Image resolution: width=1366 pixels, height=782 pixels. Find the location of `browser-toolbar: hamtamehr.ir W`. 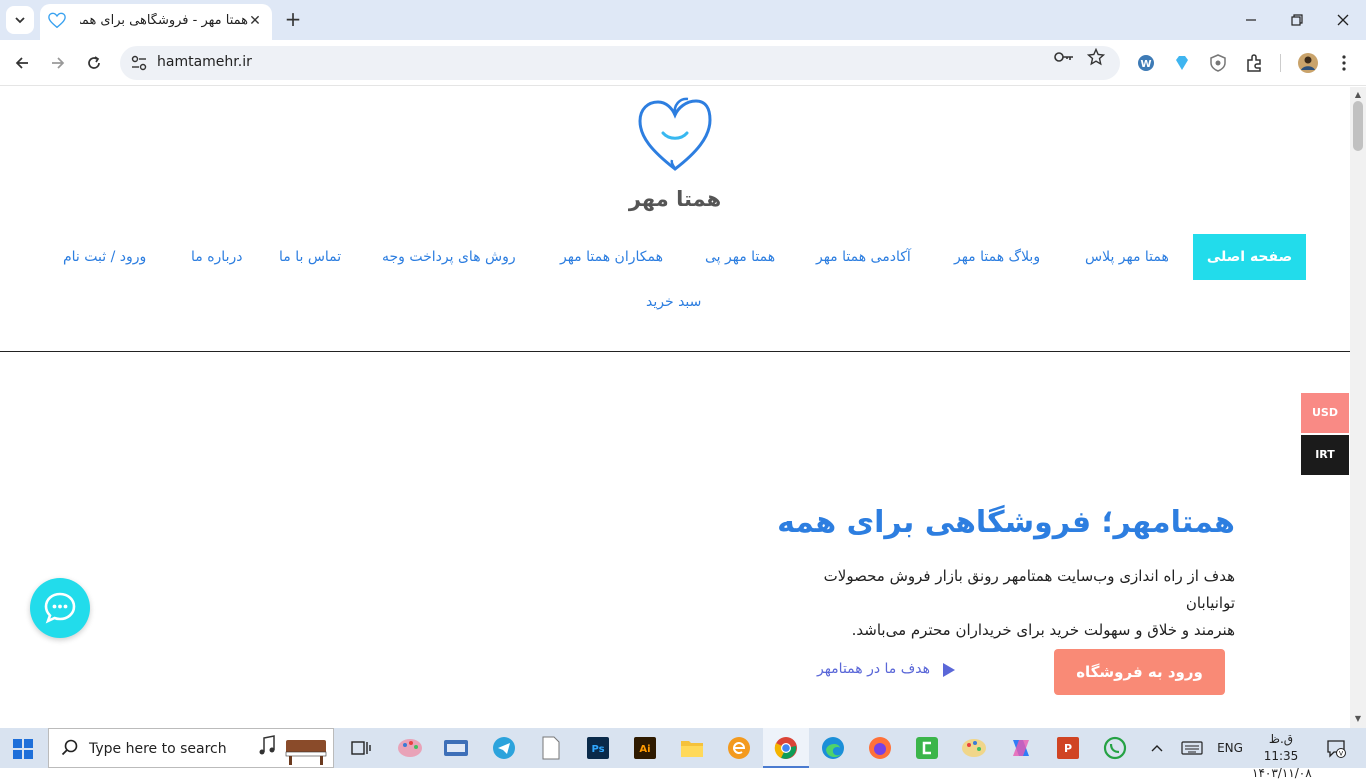

browser-toolbar: hamtamehr.ir W is located at coordinates (683, 63).